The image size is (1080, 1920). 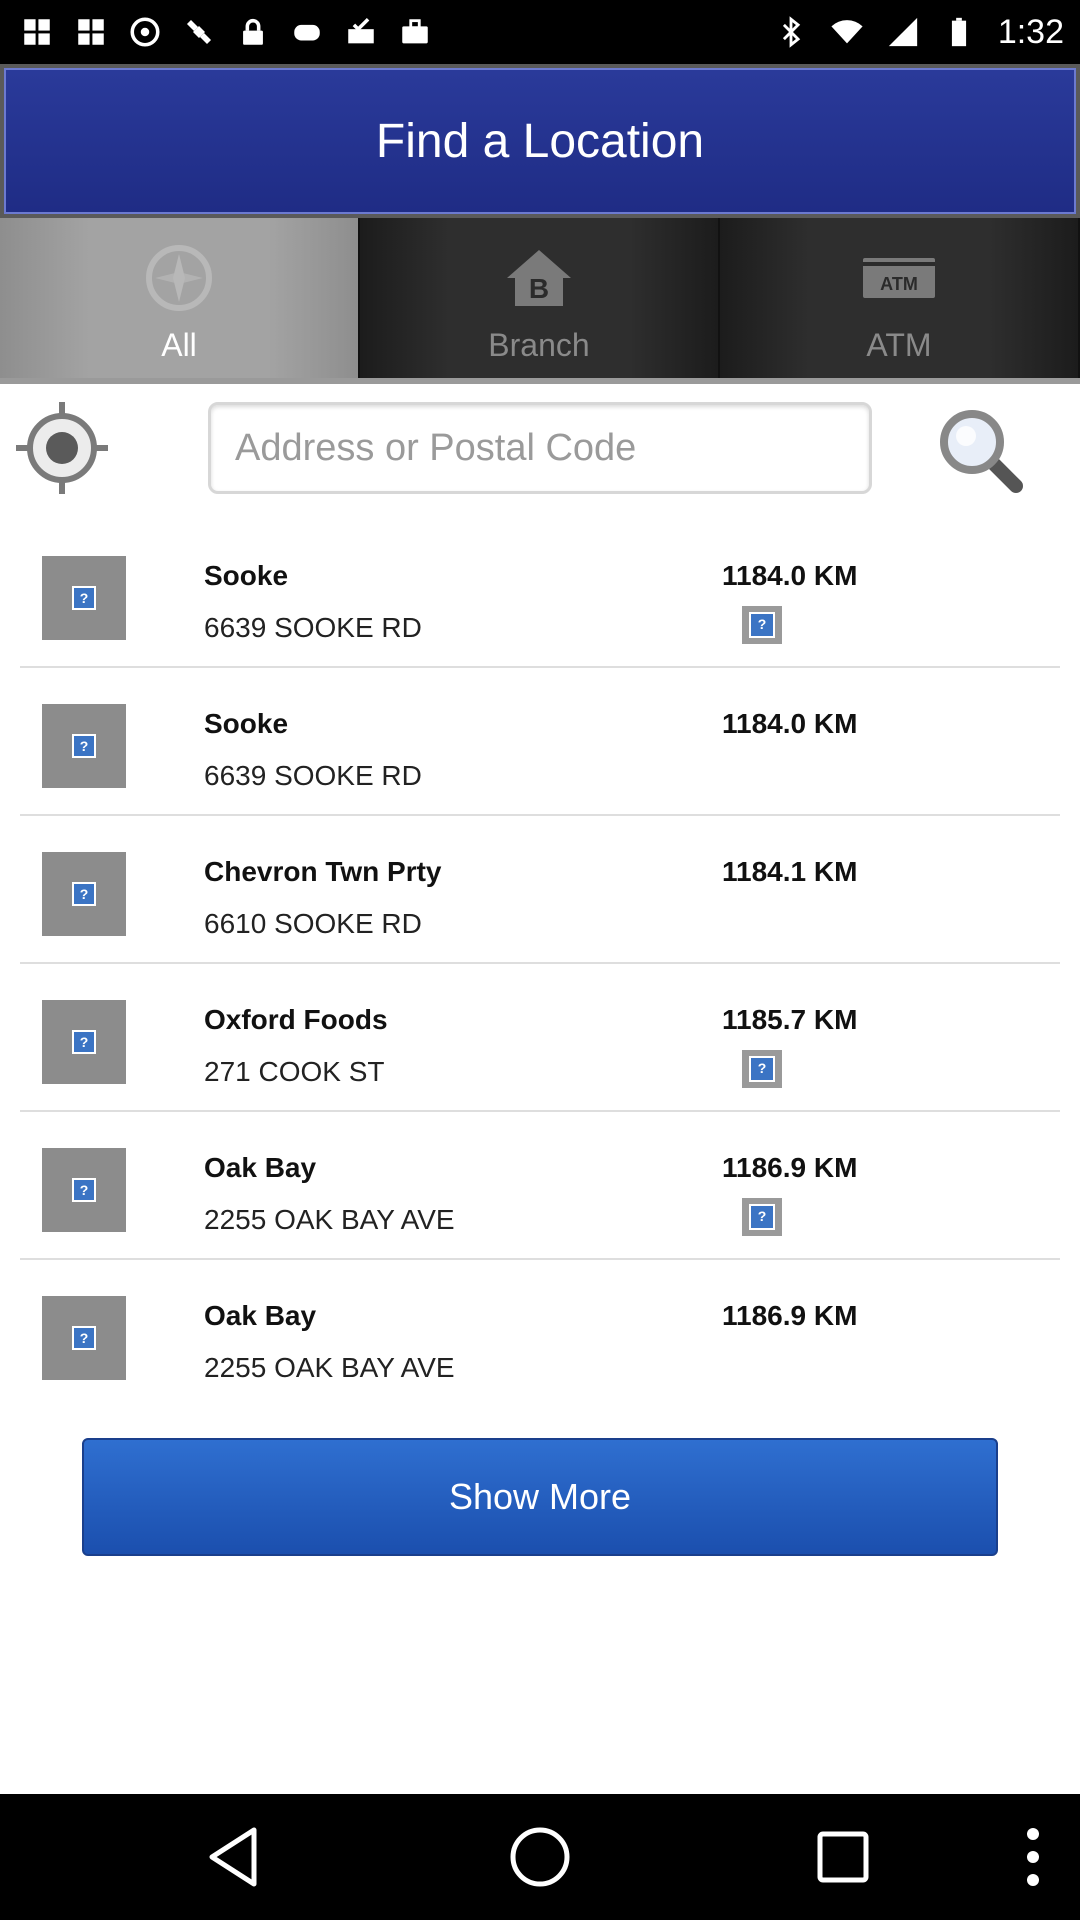 What do you see at coordinates (1033, 1857) in the screenshot?
I see `more-vert-icon` at bounding box center [1033, 1857].